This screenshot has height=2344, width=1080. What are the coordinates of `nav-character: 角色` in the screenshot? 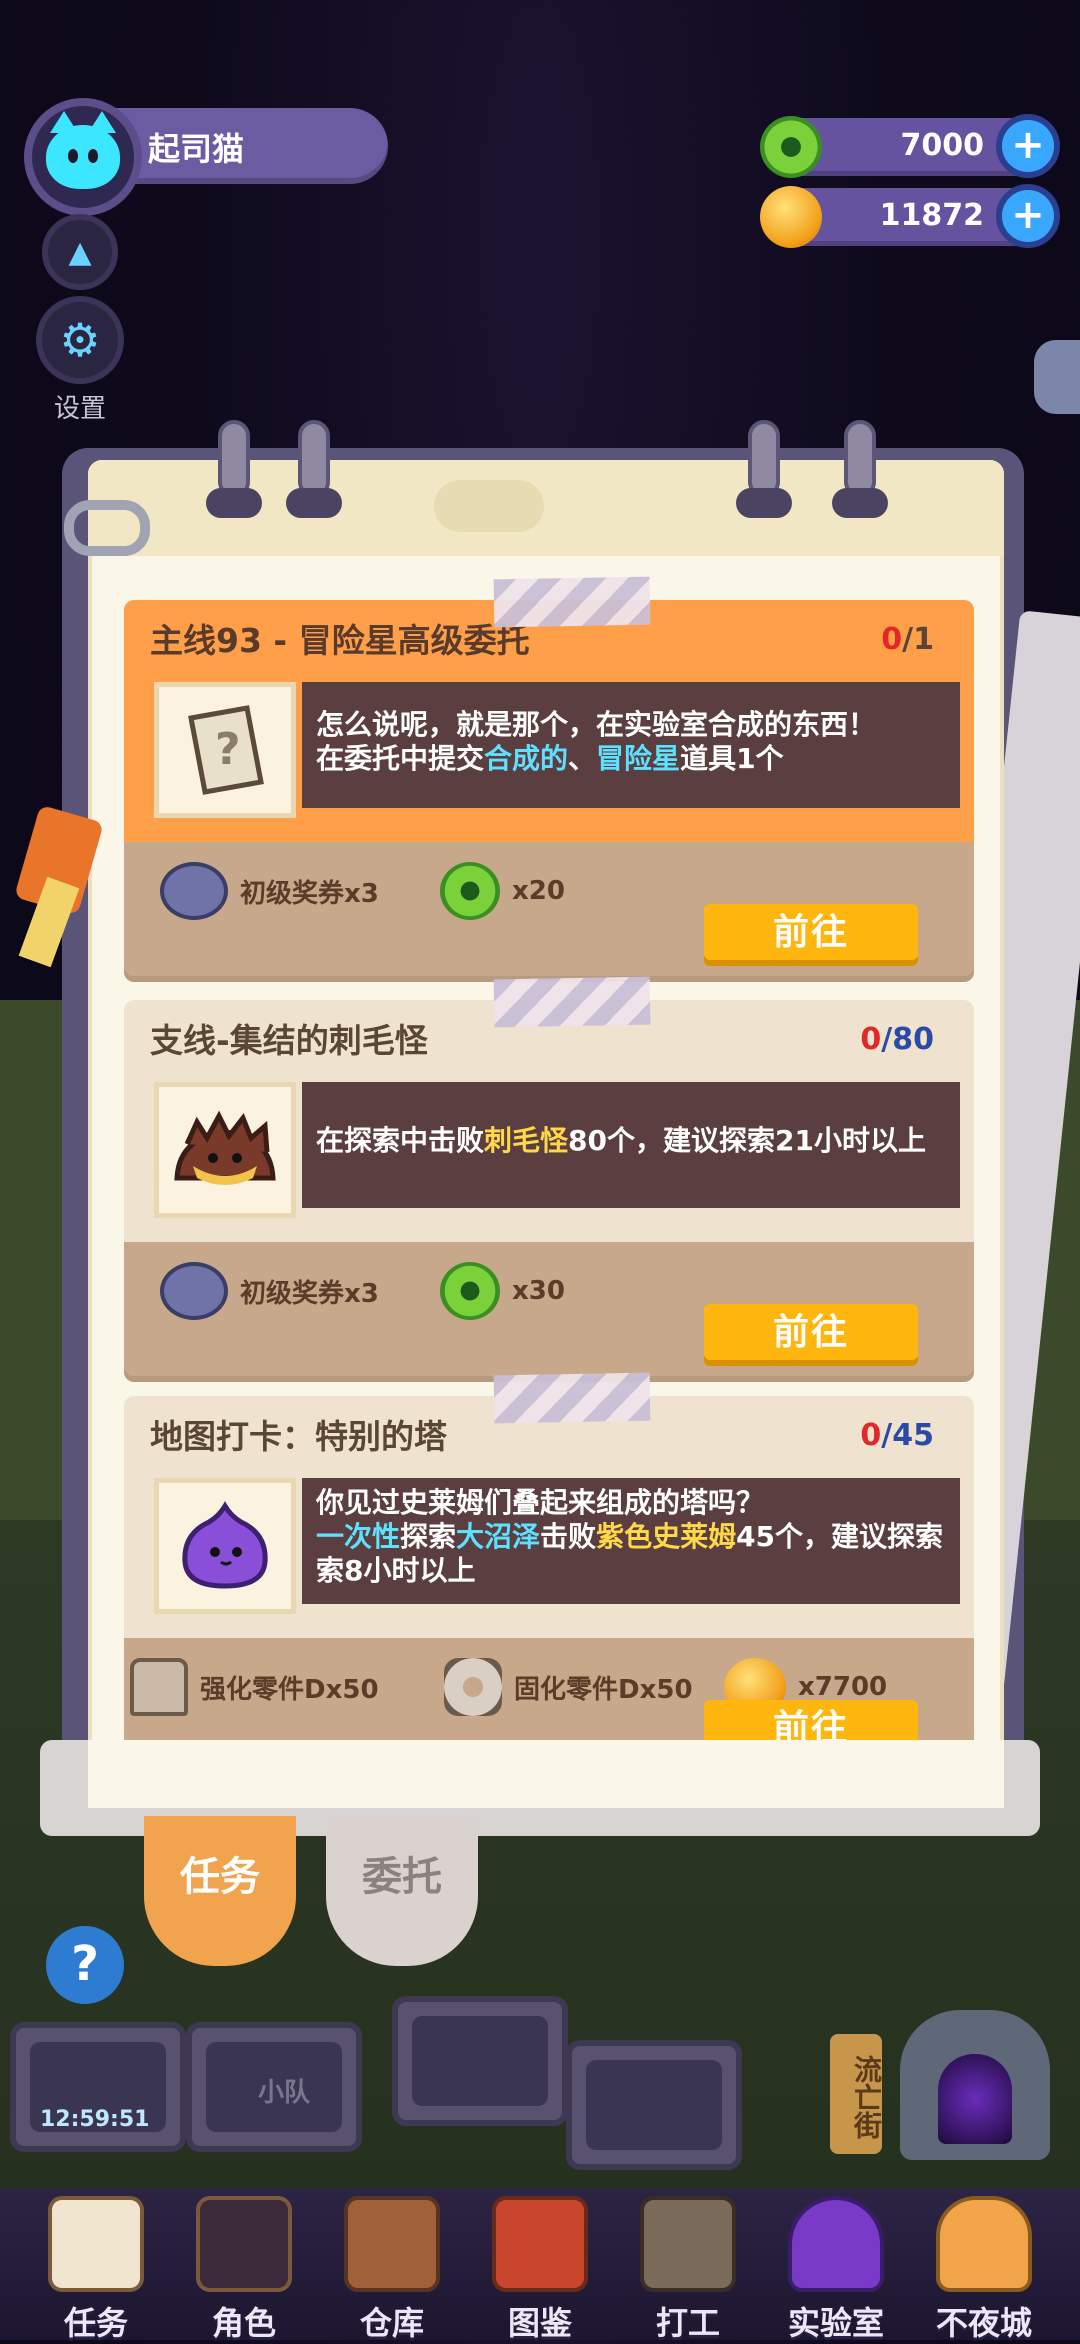 It's located at (244, 2270).